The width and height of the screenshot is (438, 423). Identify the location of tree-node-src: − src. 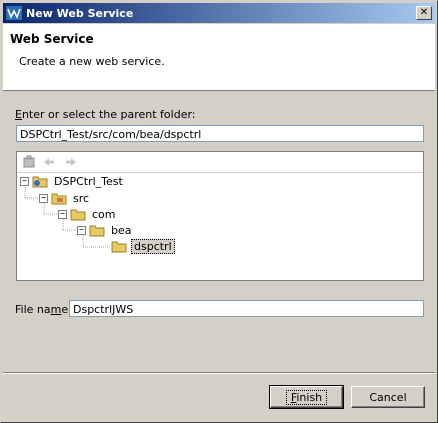
(65, 198).